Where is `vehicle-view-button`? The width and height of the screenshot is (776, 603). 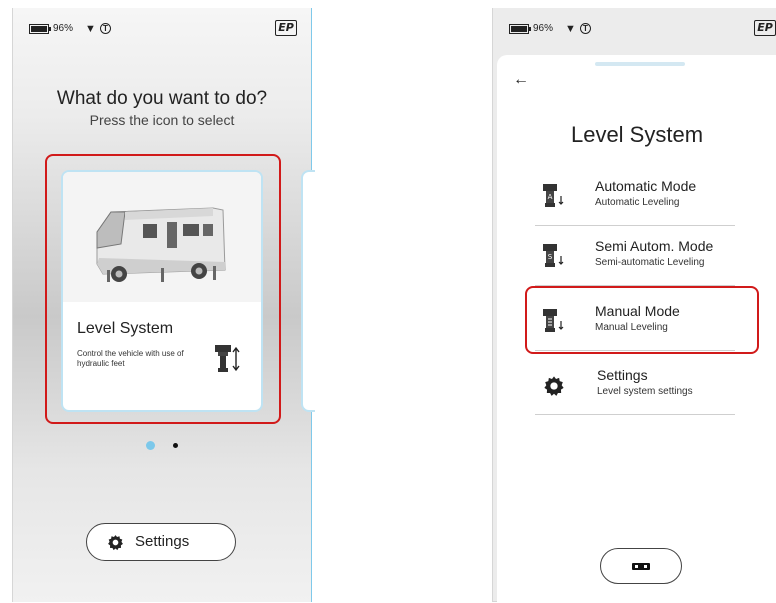 vehicle-view-button is located at coordinates (641, 566).